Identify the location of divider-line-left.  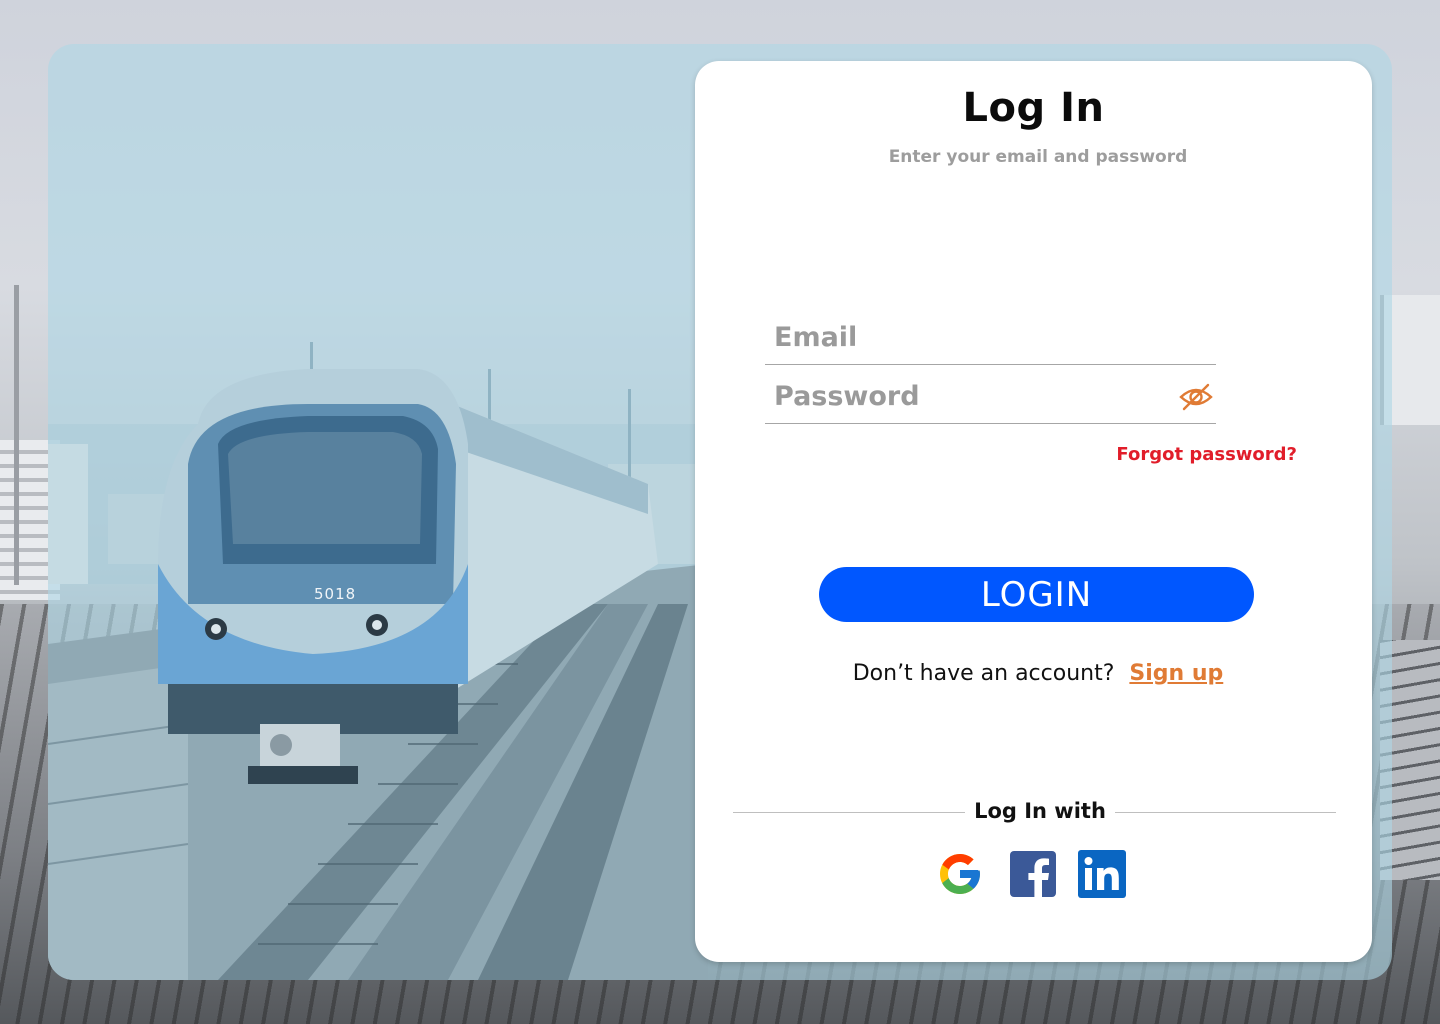
(849, 812).